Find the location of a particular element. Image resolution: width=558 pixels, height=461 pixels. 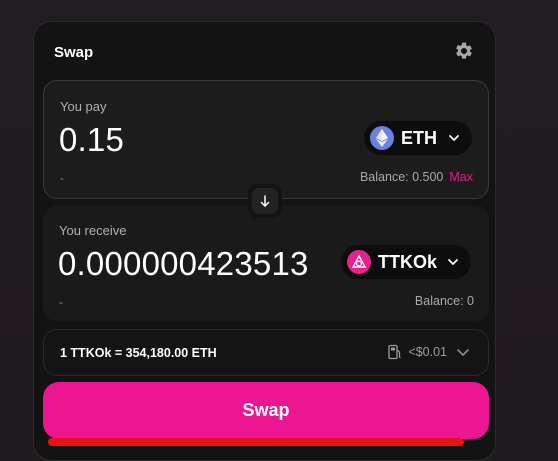

swap-title: Swap is located at coordinates (74, 52).